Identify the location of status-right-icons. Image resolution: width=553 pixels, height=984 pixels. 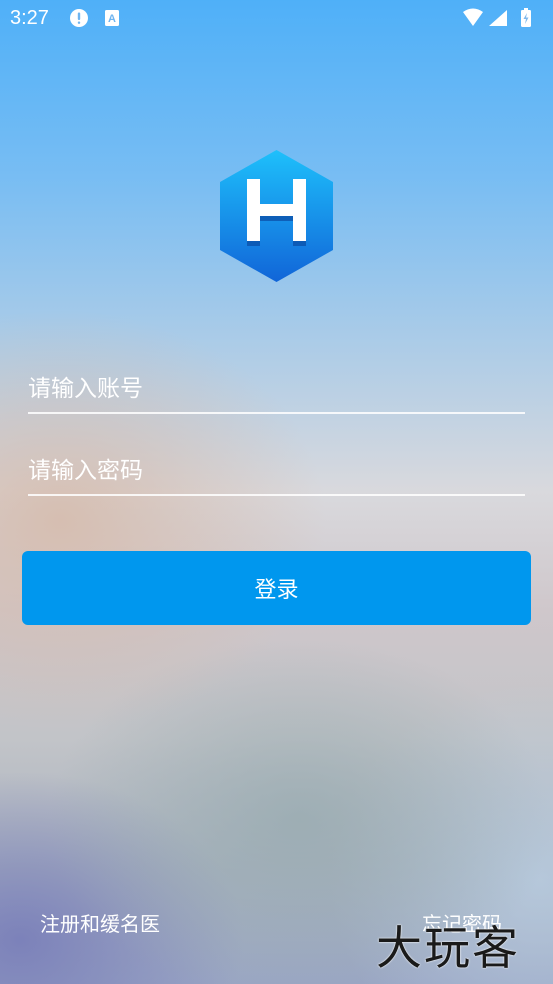
(497, 17).